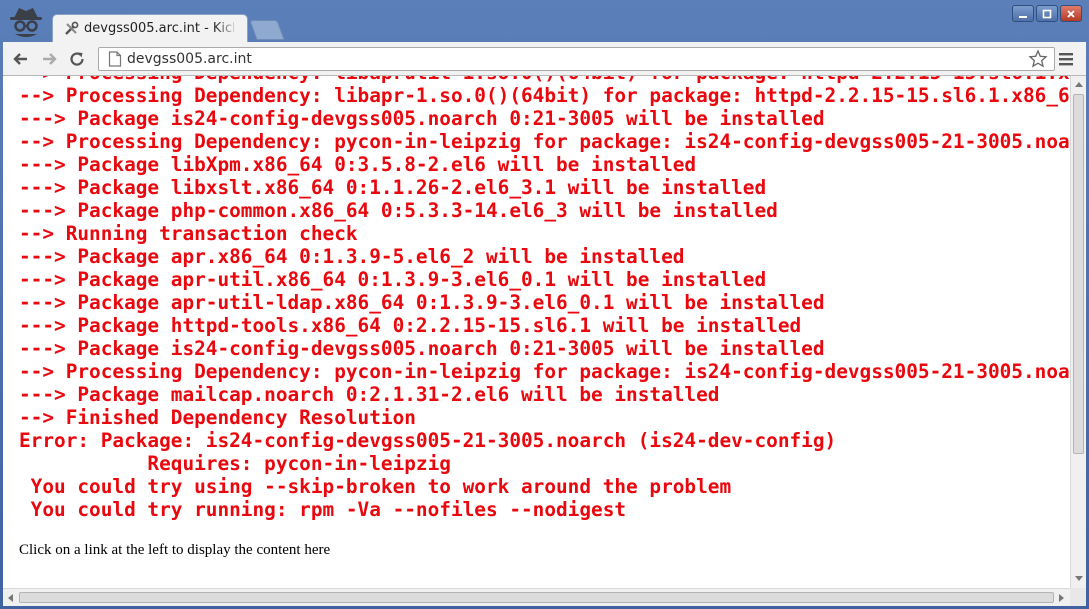 The height and width of the screenshot is (609, 1089). What do you see at coordinates (1079, 578) in the screenshot?
I see `scroll-down-icon` at bounding box center [1079, 578].